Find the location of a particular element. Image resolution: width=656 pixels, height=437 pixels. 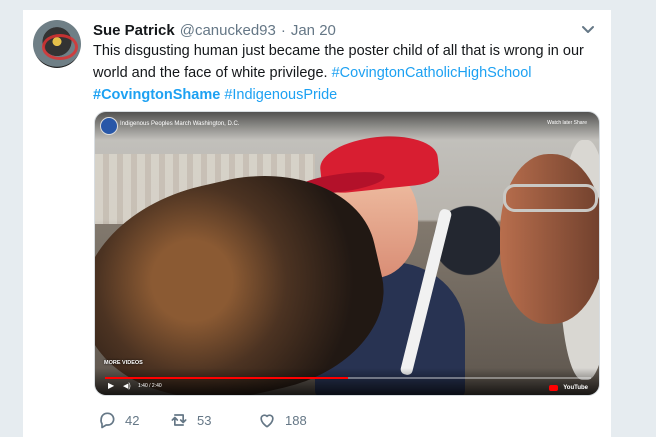

chevron-down-icon is located at coordinates (588, 30).